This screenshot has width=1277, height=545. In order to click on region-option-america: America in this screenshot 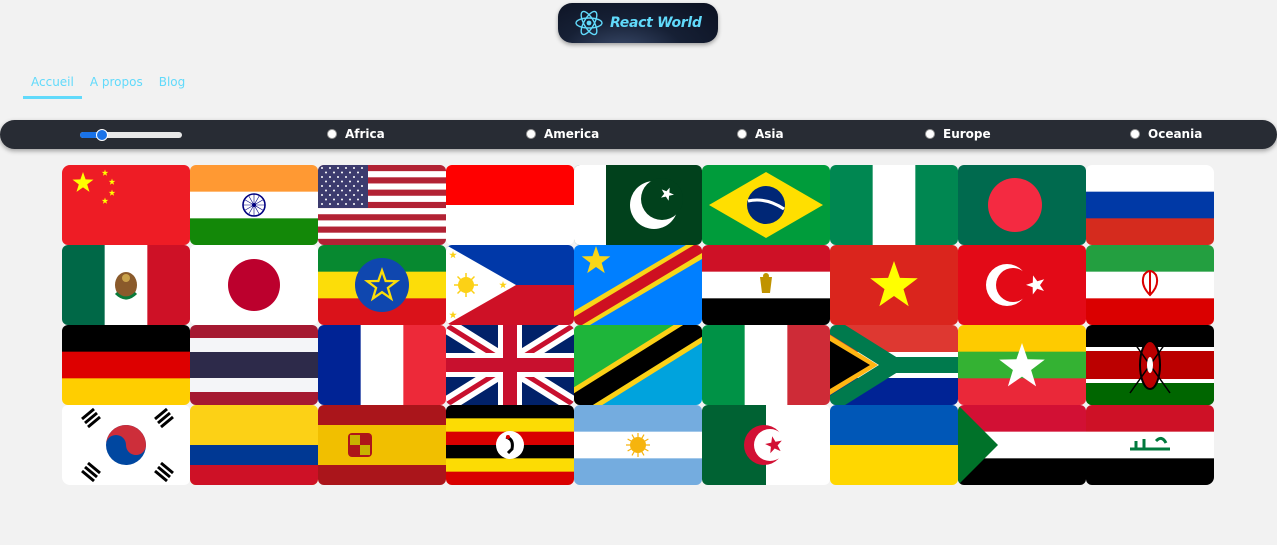, I will do `click(562, 134)`.